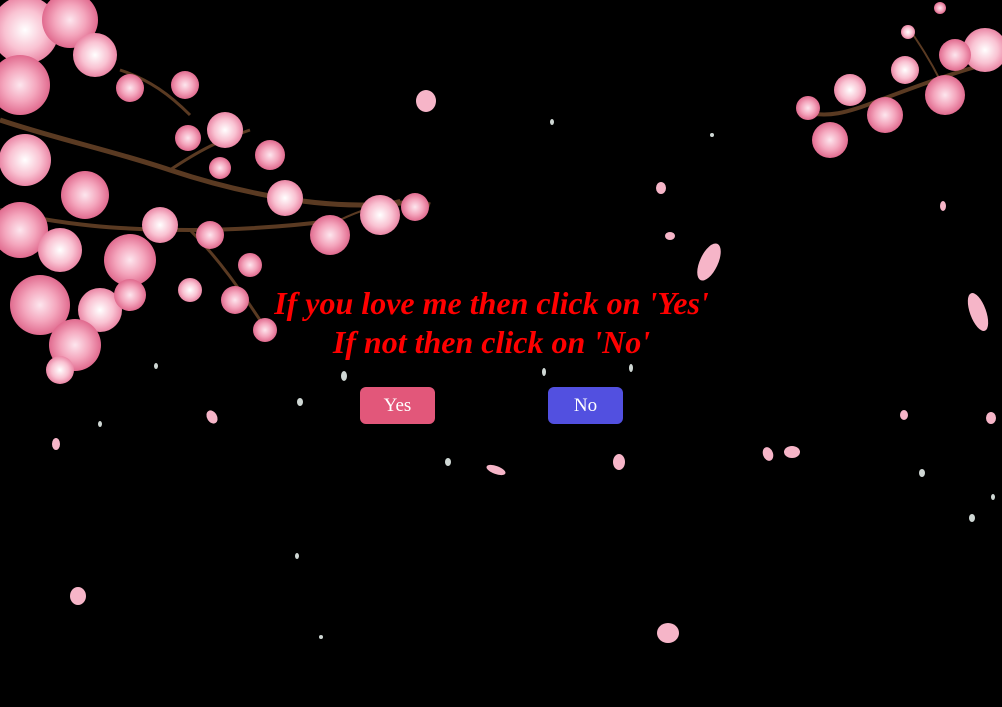 The height and width of the screenshot is (707, 1002). Describe the element at coordinates (585, 405) in the screenshot. I see `no-button: No` at that location.